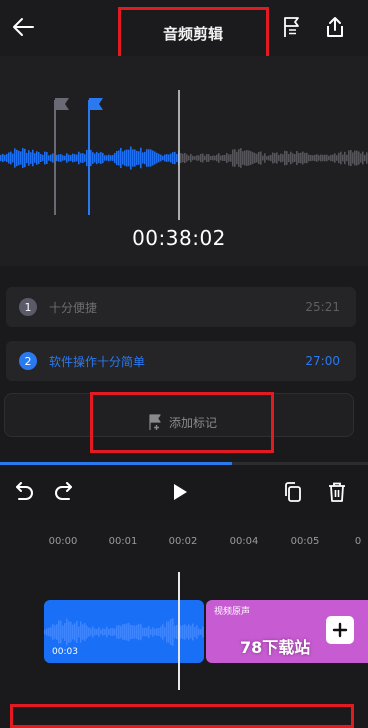  What do you see at coordinates (322, 361) in the screenshot?
I see `marker-time: 27:00` at bounding box center [322, 361].